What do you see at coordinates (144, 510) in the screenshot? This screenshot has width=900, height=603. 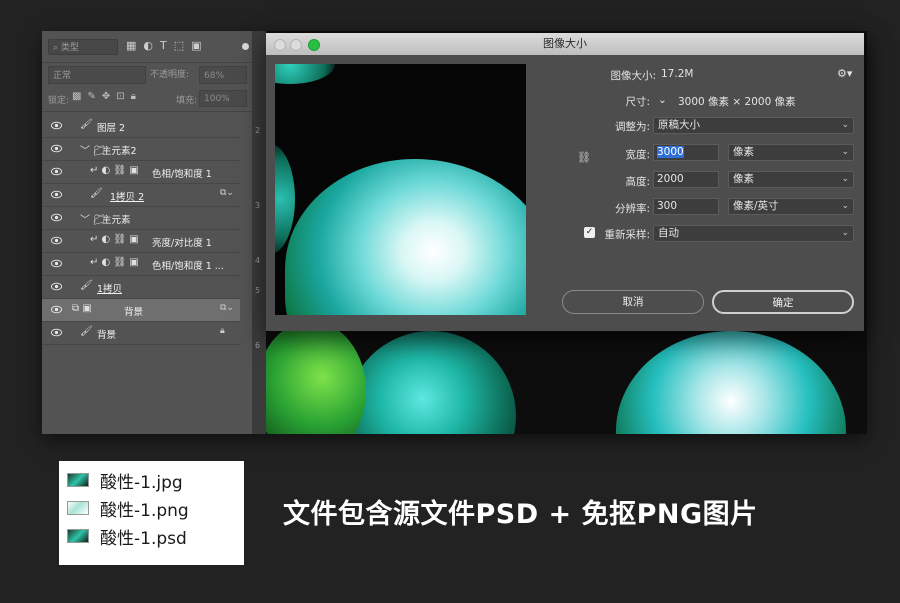 I see `file-name: 酸性-1.png` at bounding box center [144, 510].